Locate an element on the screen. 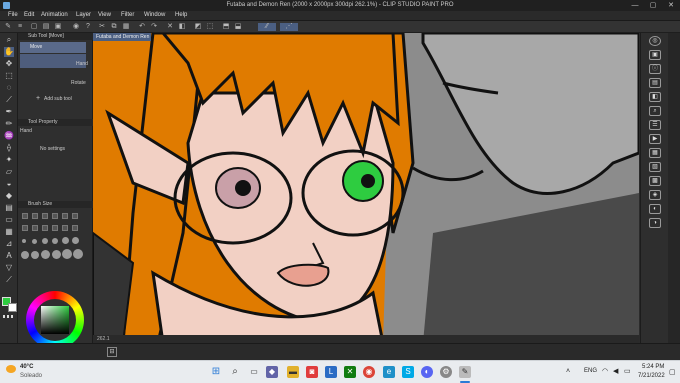  clear-icon: ✕ is located at coordinates (170, 27).